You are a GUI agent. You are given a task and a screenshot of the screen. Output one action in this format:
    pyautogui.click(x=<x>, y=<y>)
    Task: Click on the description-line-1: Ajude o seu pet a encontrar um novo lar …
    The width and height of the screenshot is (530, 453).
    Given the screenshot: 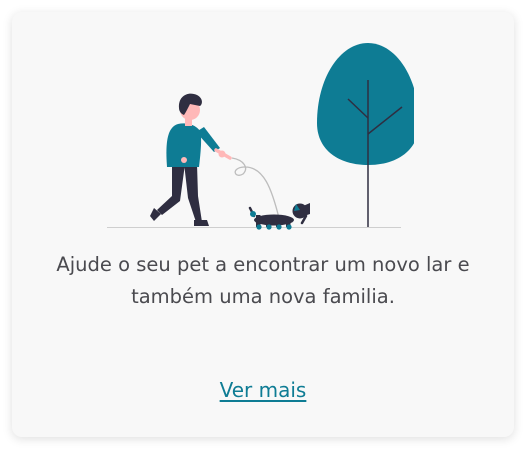 What is the action you would take?
    pyautogui.click(x=263, y=264)
    